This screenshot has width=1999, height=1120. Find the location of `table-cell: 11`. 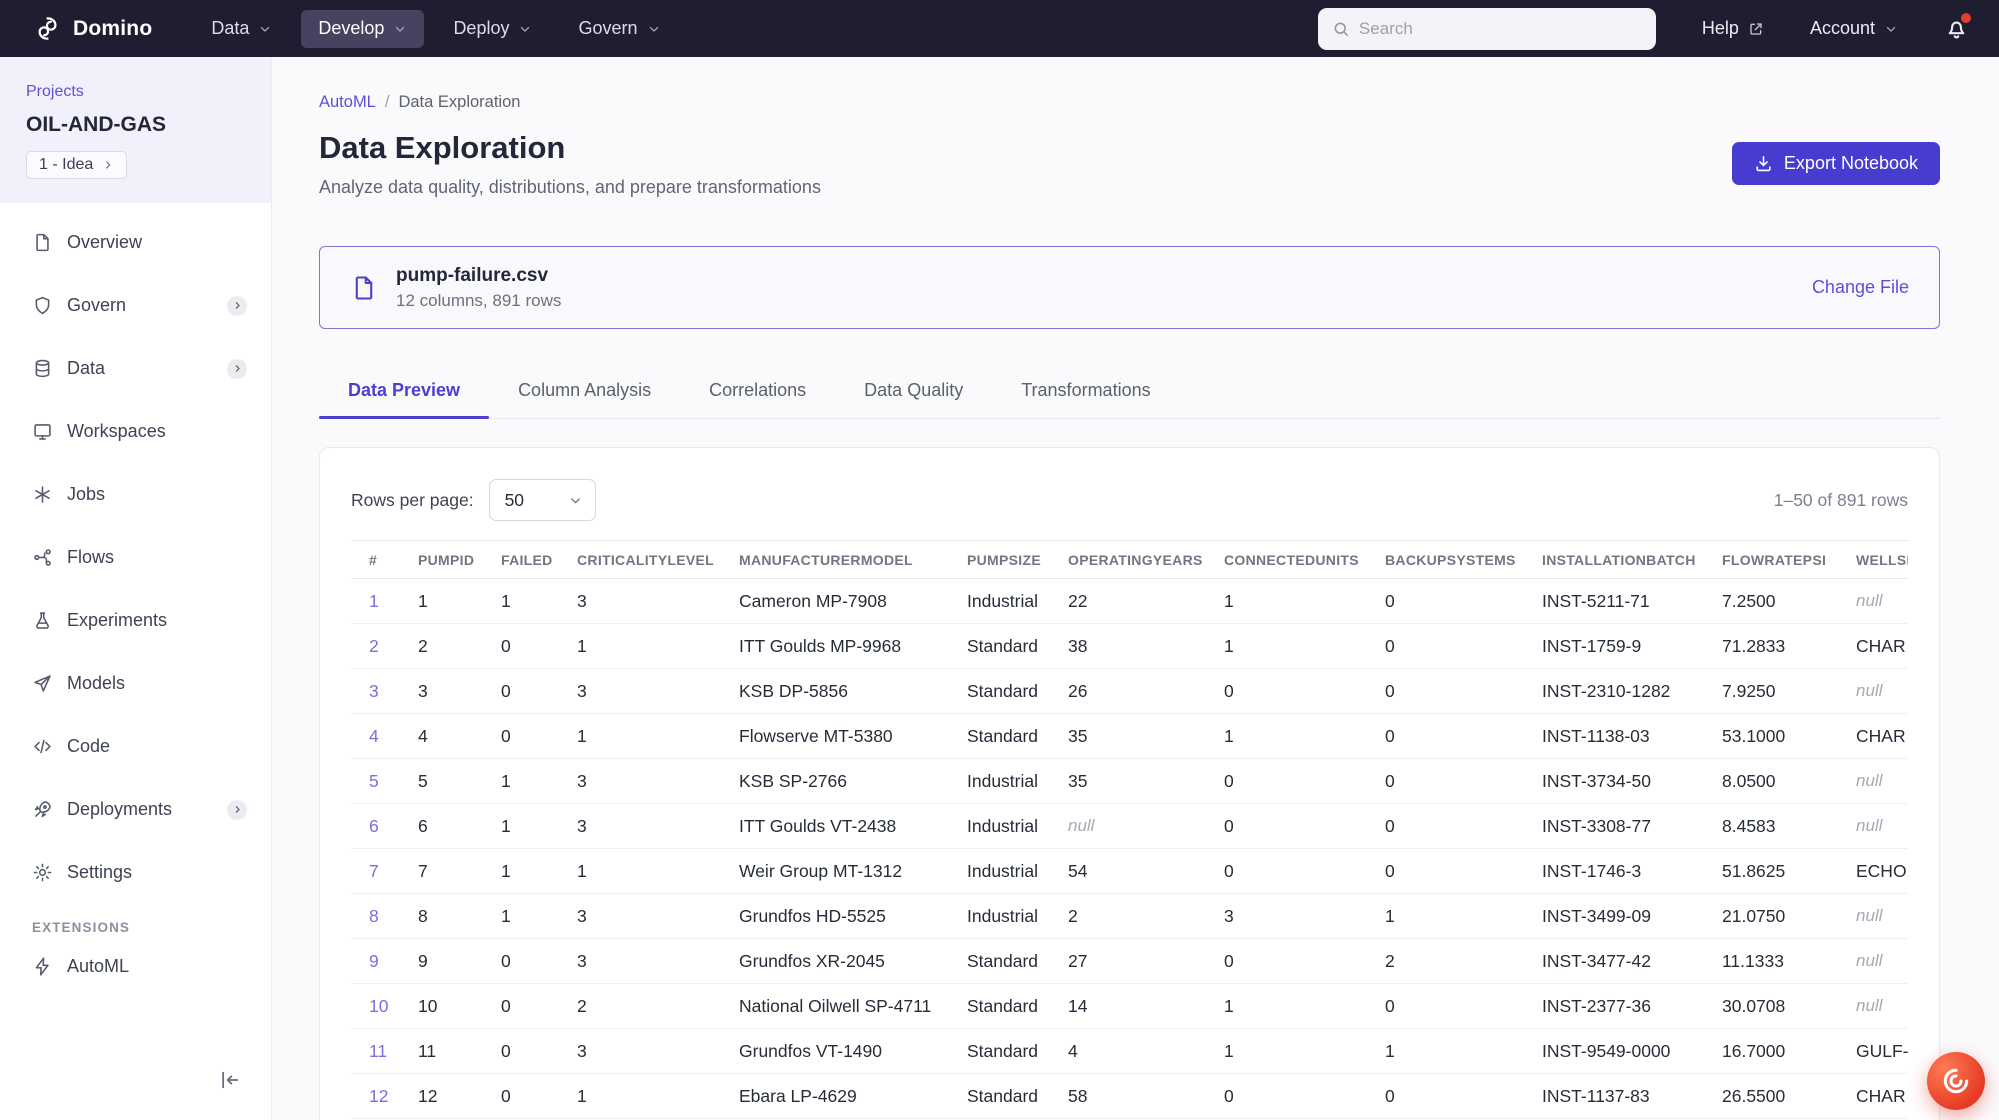

table-cell: 11 is located at coordinates (442, 1051).